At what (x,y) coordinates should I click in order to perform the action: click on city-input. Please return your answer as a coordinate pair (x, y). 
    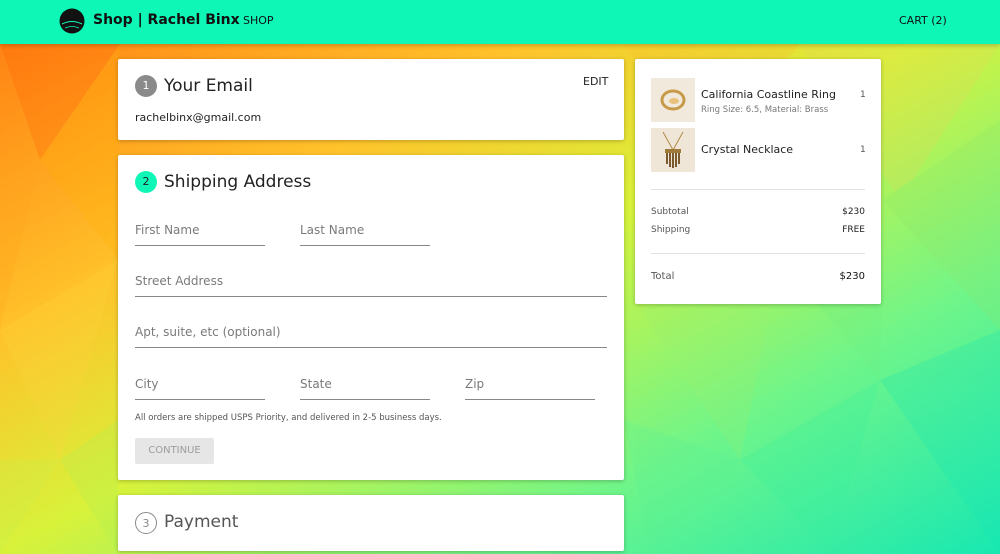
    Looking at the image, I should click on (200, 384).